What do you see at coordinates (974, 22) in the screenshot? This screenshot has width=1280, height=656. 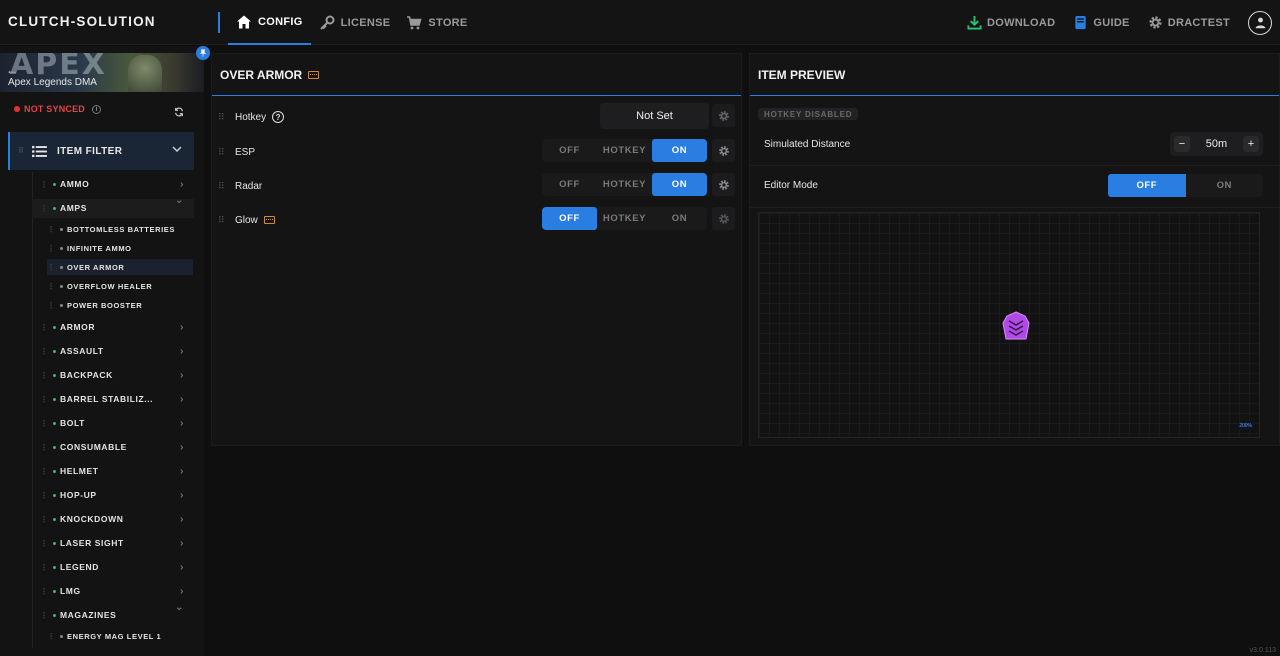 I see `download-icon` at bounding box center [974, 22].